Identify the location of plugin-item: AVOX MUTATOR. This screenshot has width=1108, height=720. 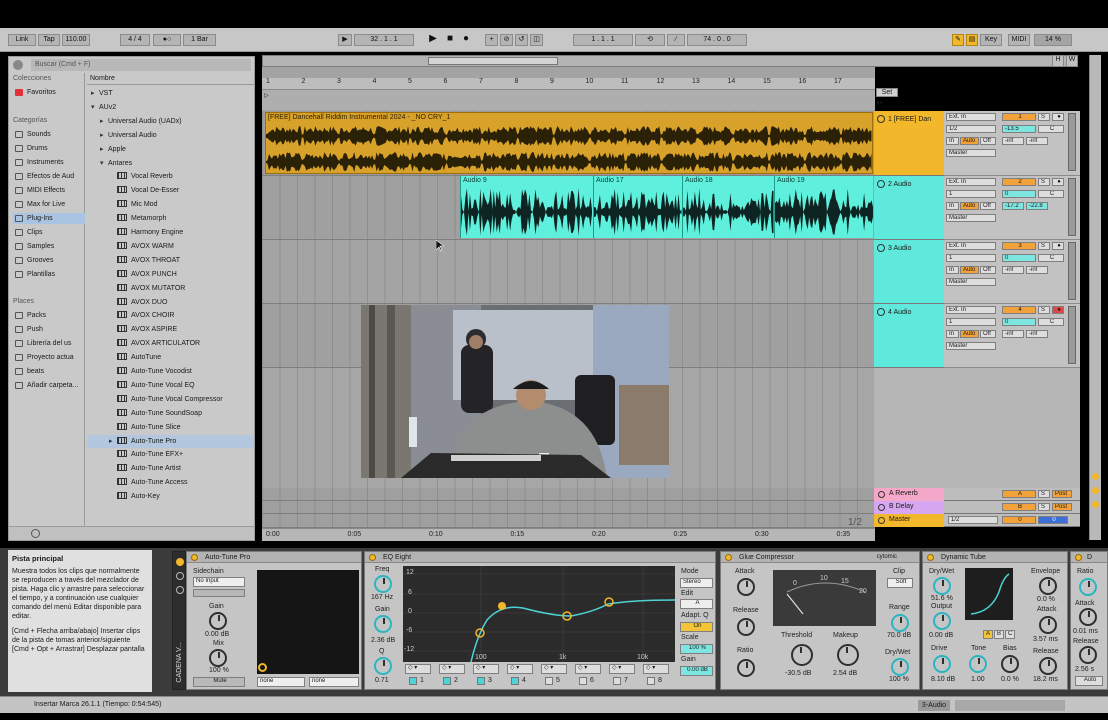
(170, 288).